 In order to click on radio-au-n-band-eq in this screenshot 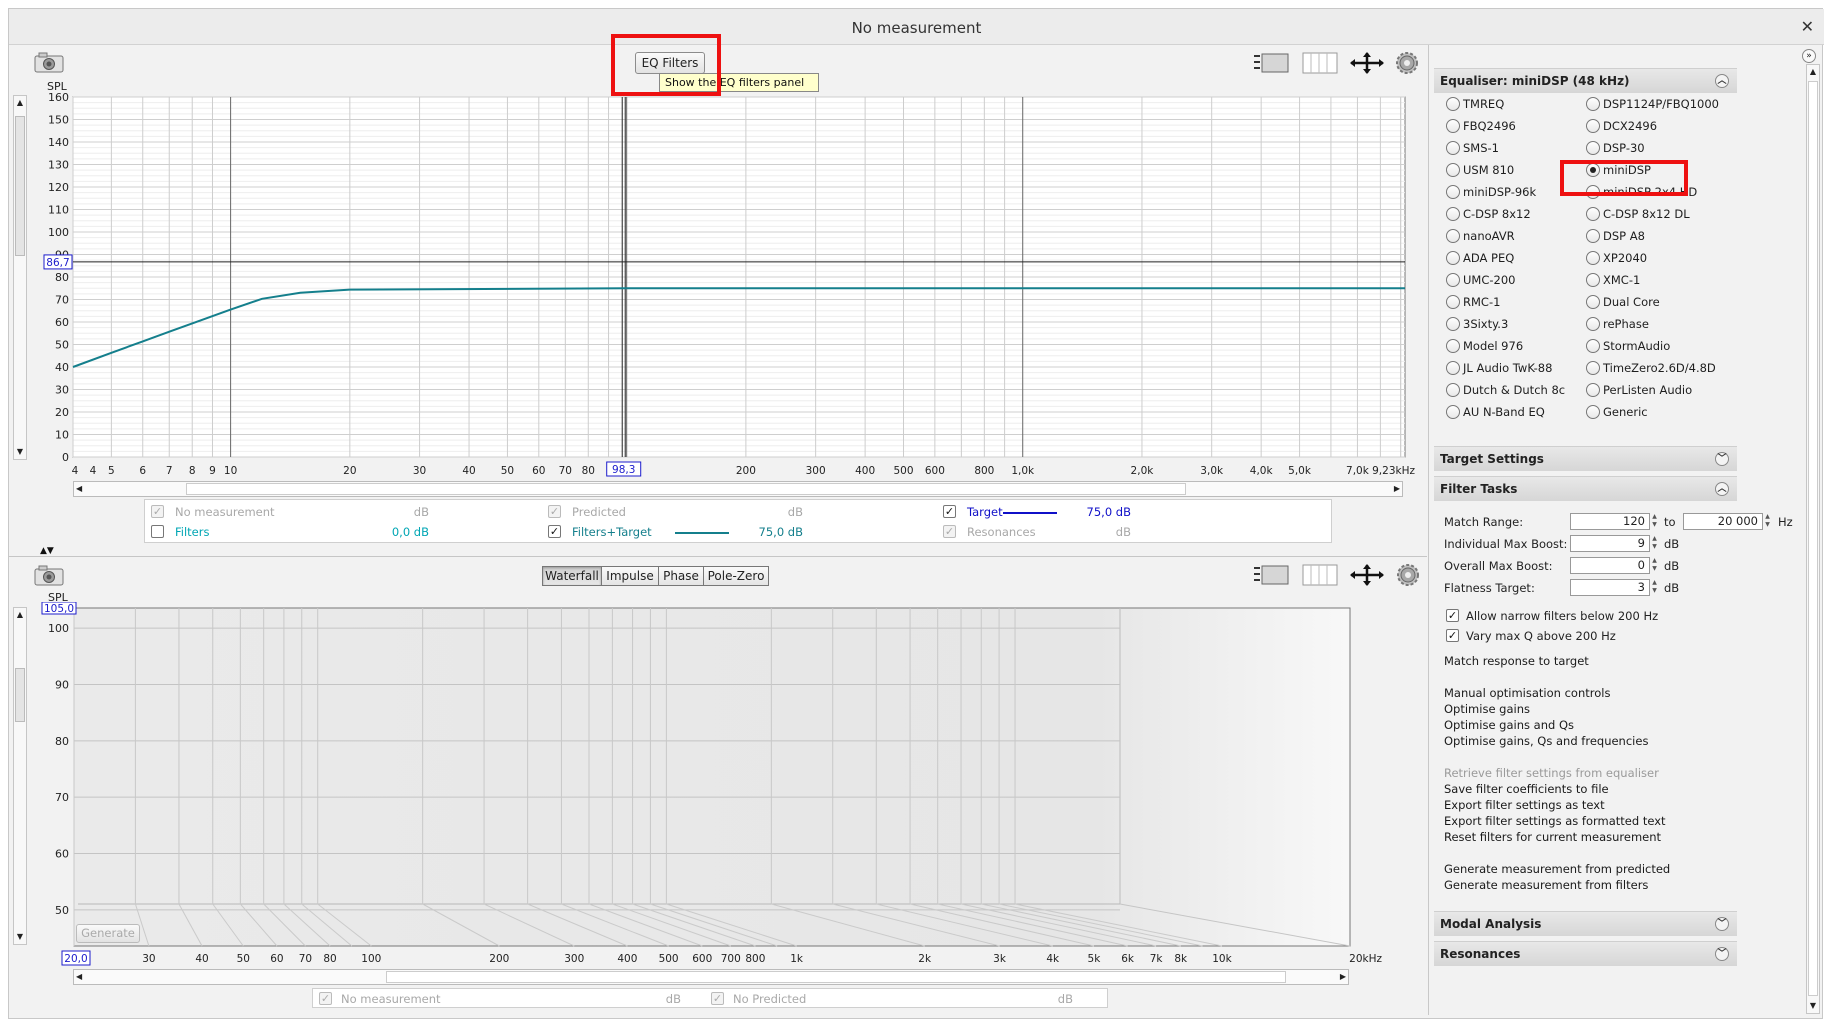, I will do `click(1453, 412)`.